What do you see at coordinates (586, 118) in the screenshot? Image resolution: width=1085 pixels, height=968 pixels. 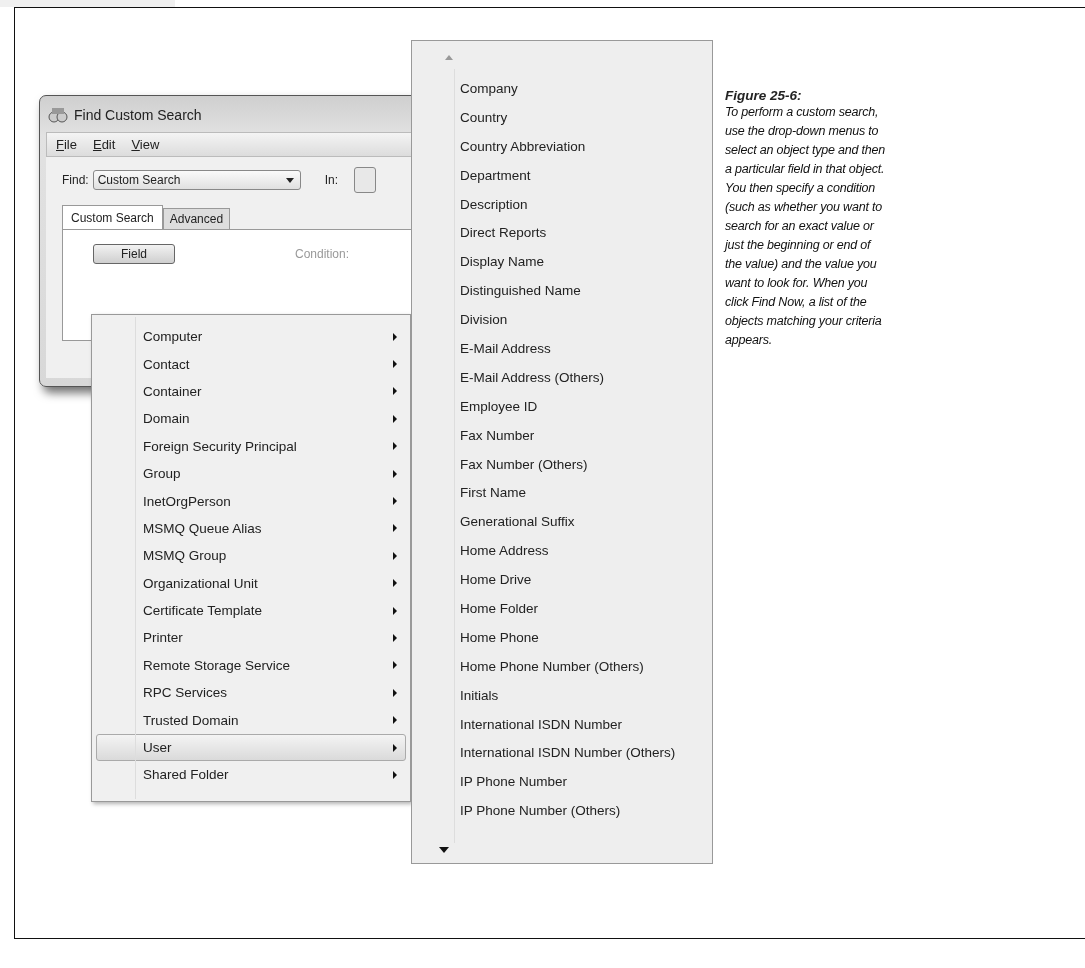 I see `menu-item: Country` at bounding box center [586, 118].